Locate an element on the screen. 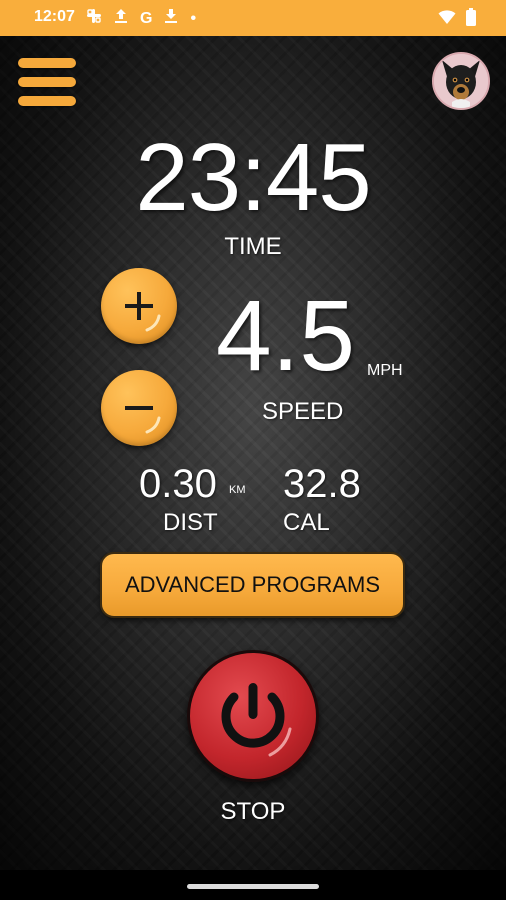  download-icon is located at coordinates (171, 18).